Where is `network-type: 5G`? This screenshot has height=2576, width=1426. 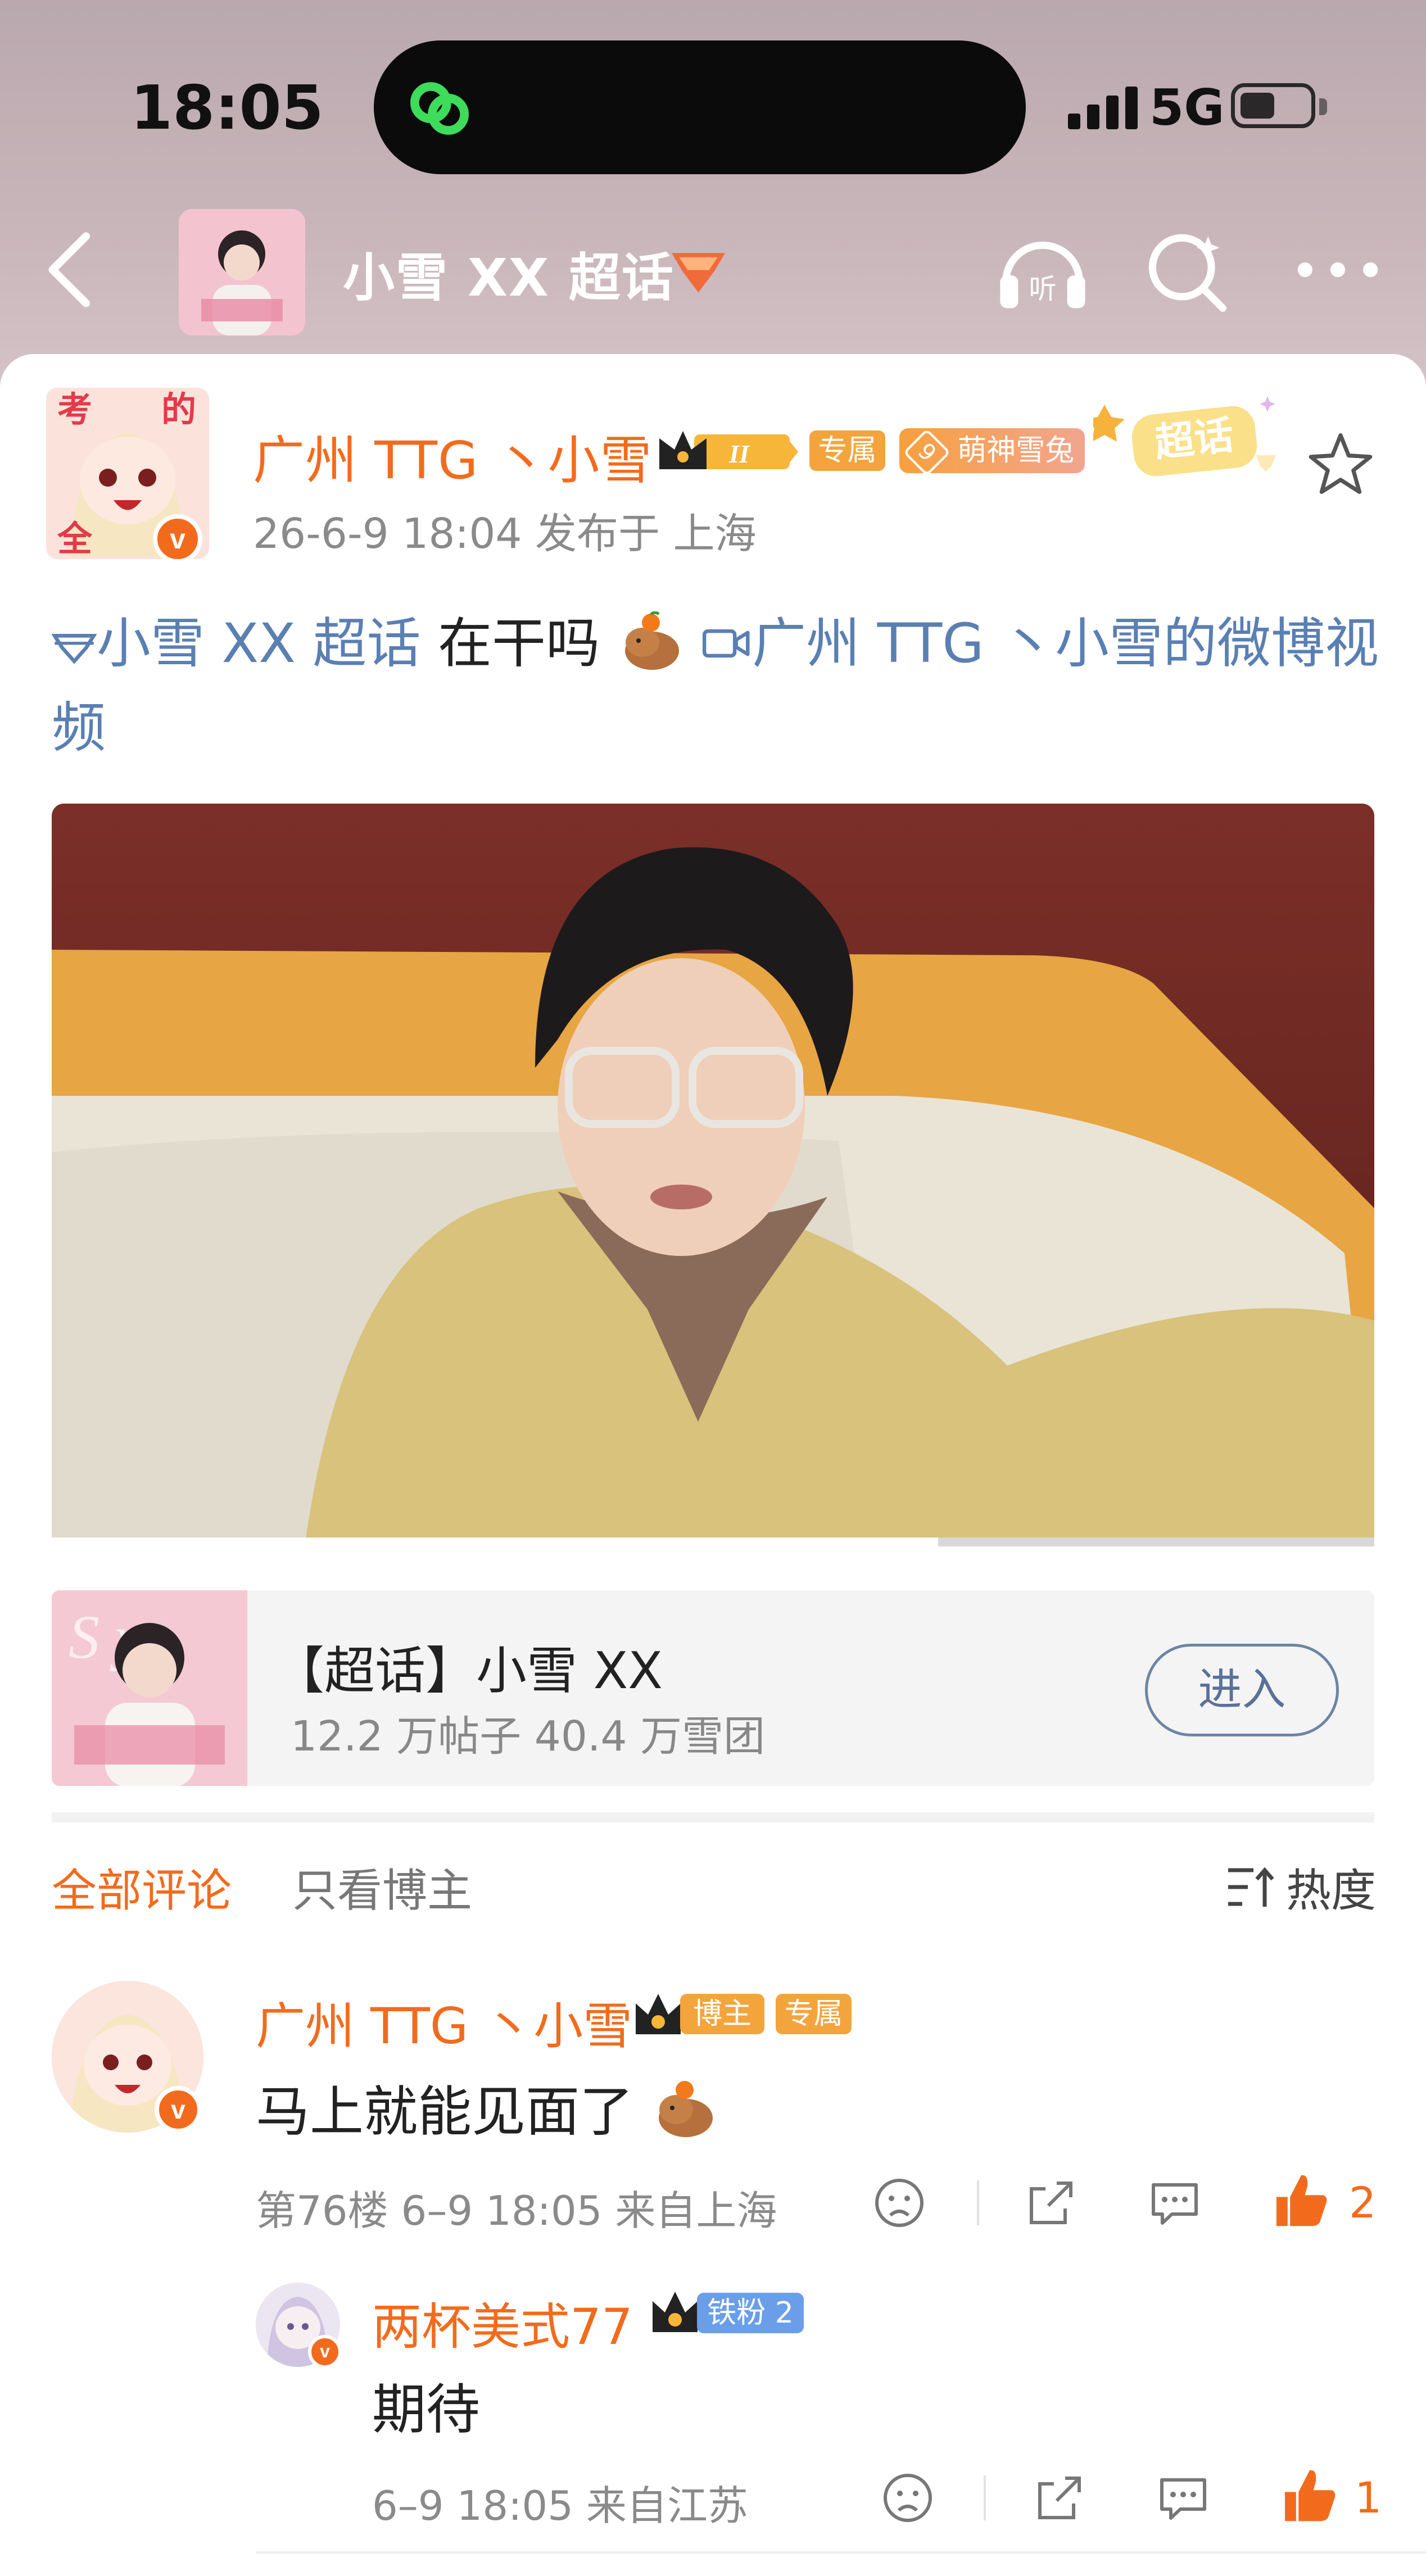
network-type: 5G is located at coordinates (1187, 108).